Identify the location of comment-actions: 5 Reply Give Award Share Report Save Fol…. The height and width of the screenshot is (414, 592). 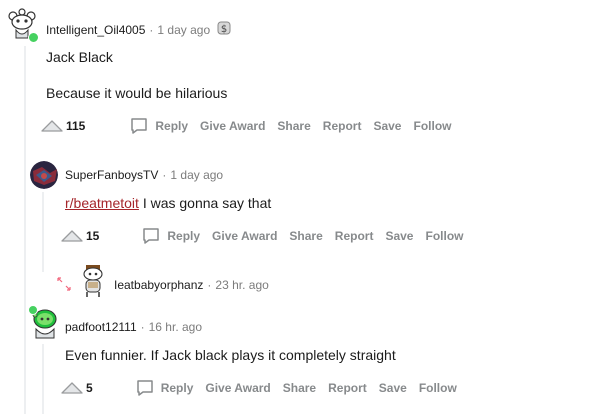
(258, 388).